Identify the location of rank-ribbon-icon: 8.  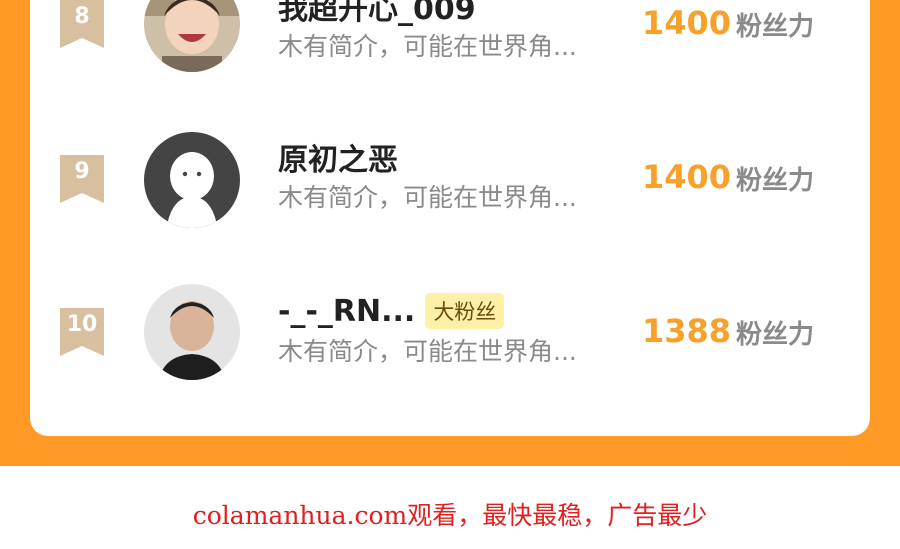
(82, 24).